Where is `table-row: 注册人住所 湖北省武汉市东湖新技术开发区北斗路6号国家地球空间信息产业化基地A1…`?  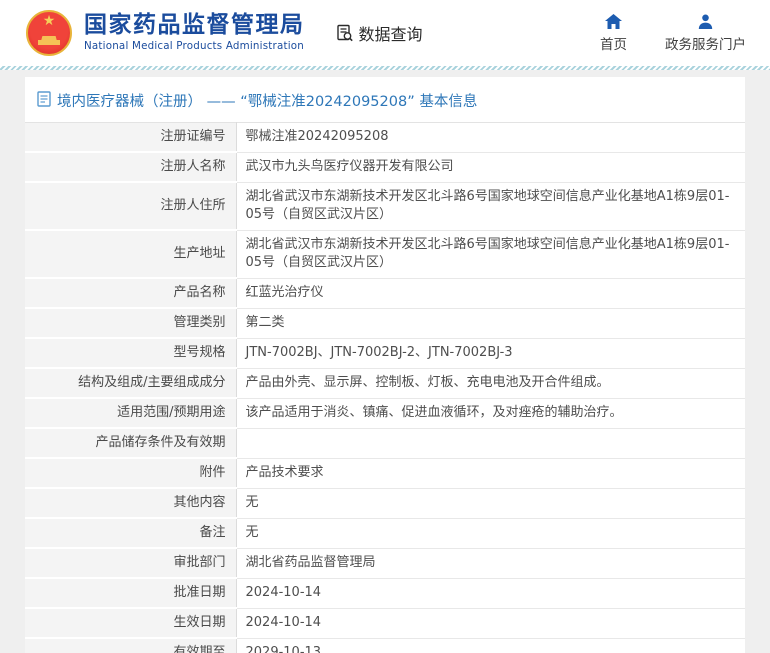
table-row: 注册人住所 湖北省武汉市东湖新技术开发区北斗路6号国家地球空间信息产业化基地A1… is located at coordinates (385, 206).